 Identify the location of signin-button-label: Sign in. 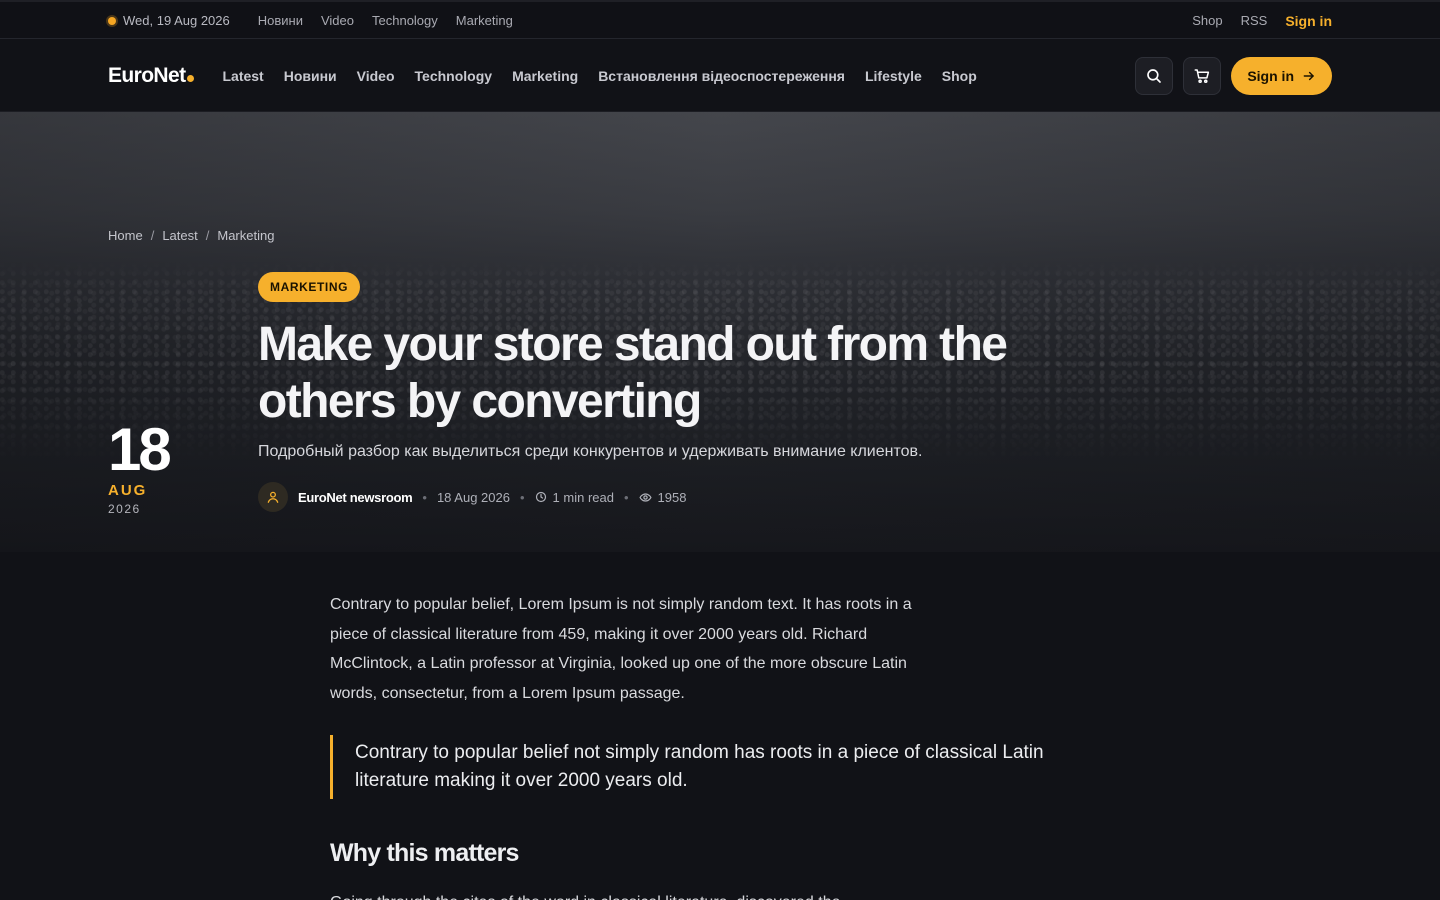
(1270, 75).